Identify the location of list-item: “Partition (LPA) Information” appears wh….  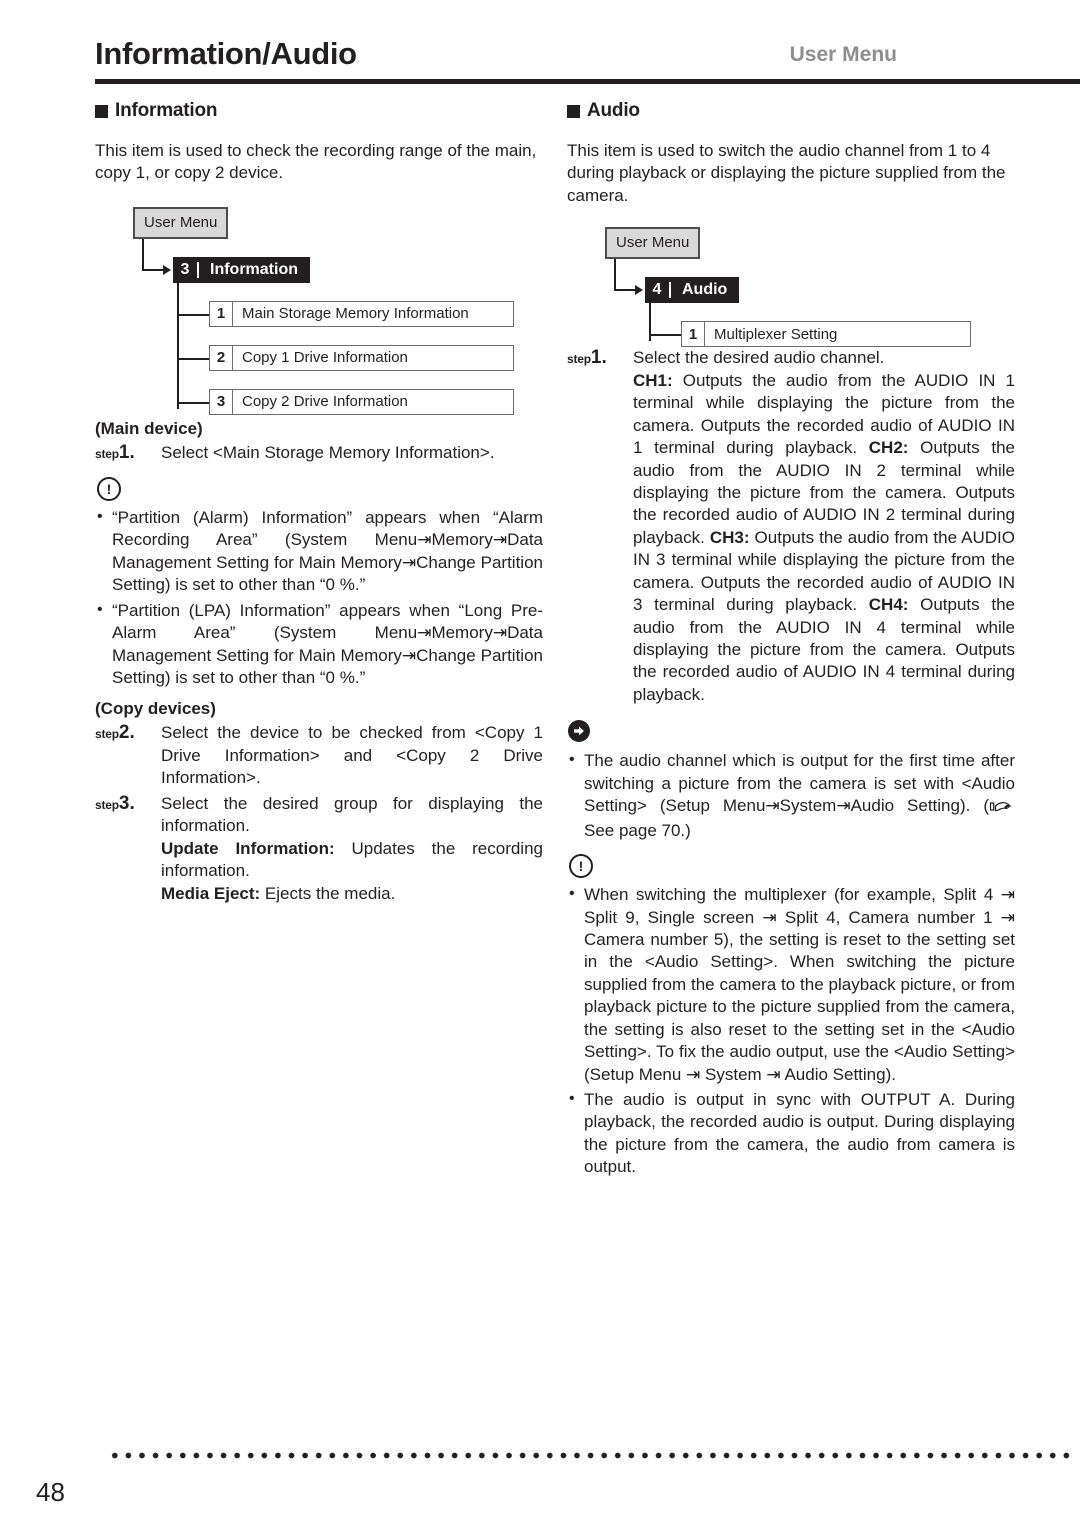
(319, 644).